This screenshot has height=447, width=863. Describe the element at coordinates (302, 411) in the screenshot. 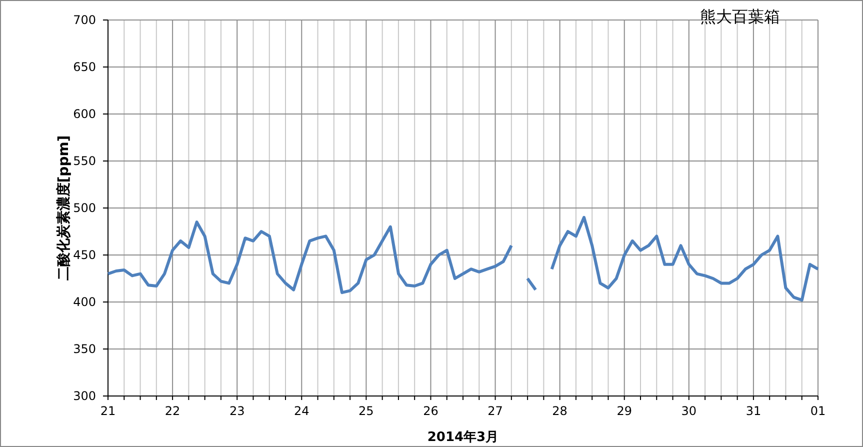

I see `x-tick-label: 24` at that location.